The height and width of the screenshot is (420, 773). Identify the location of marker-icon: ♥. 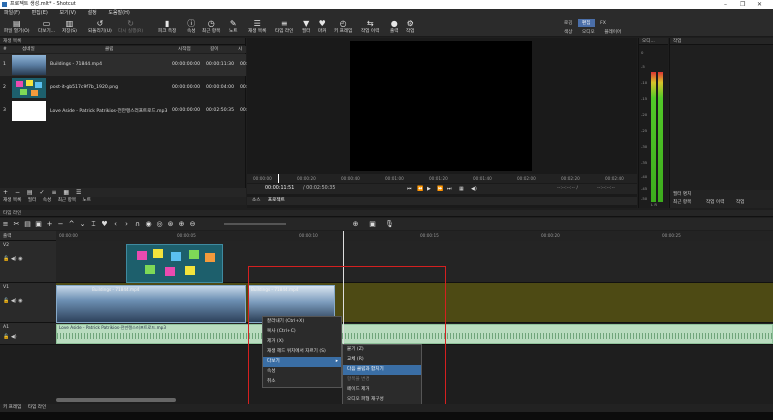
(104, 224).